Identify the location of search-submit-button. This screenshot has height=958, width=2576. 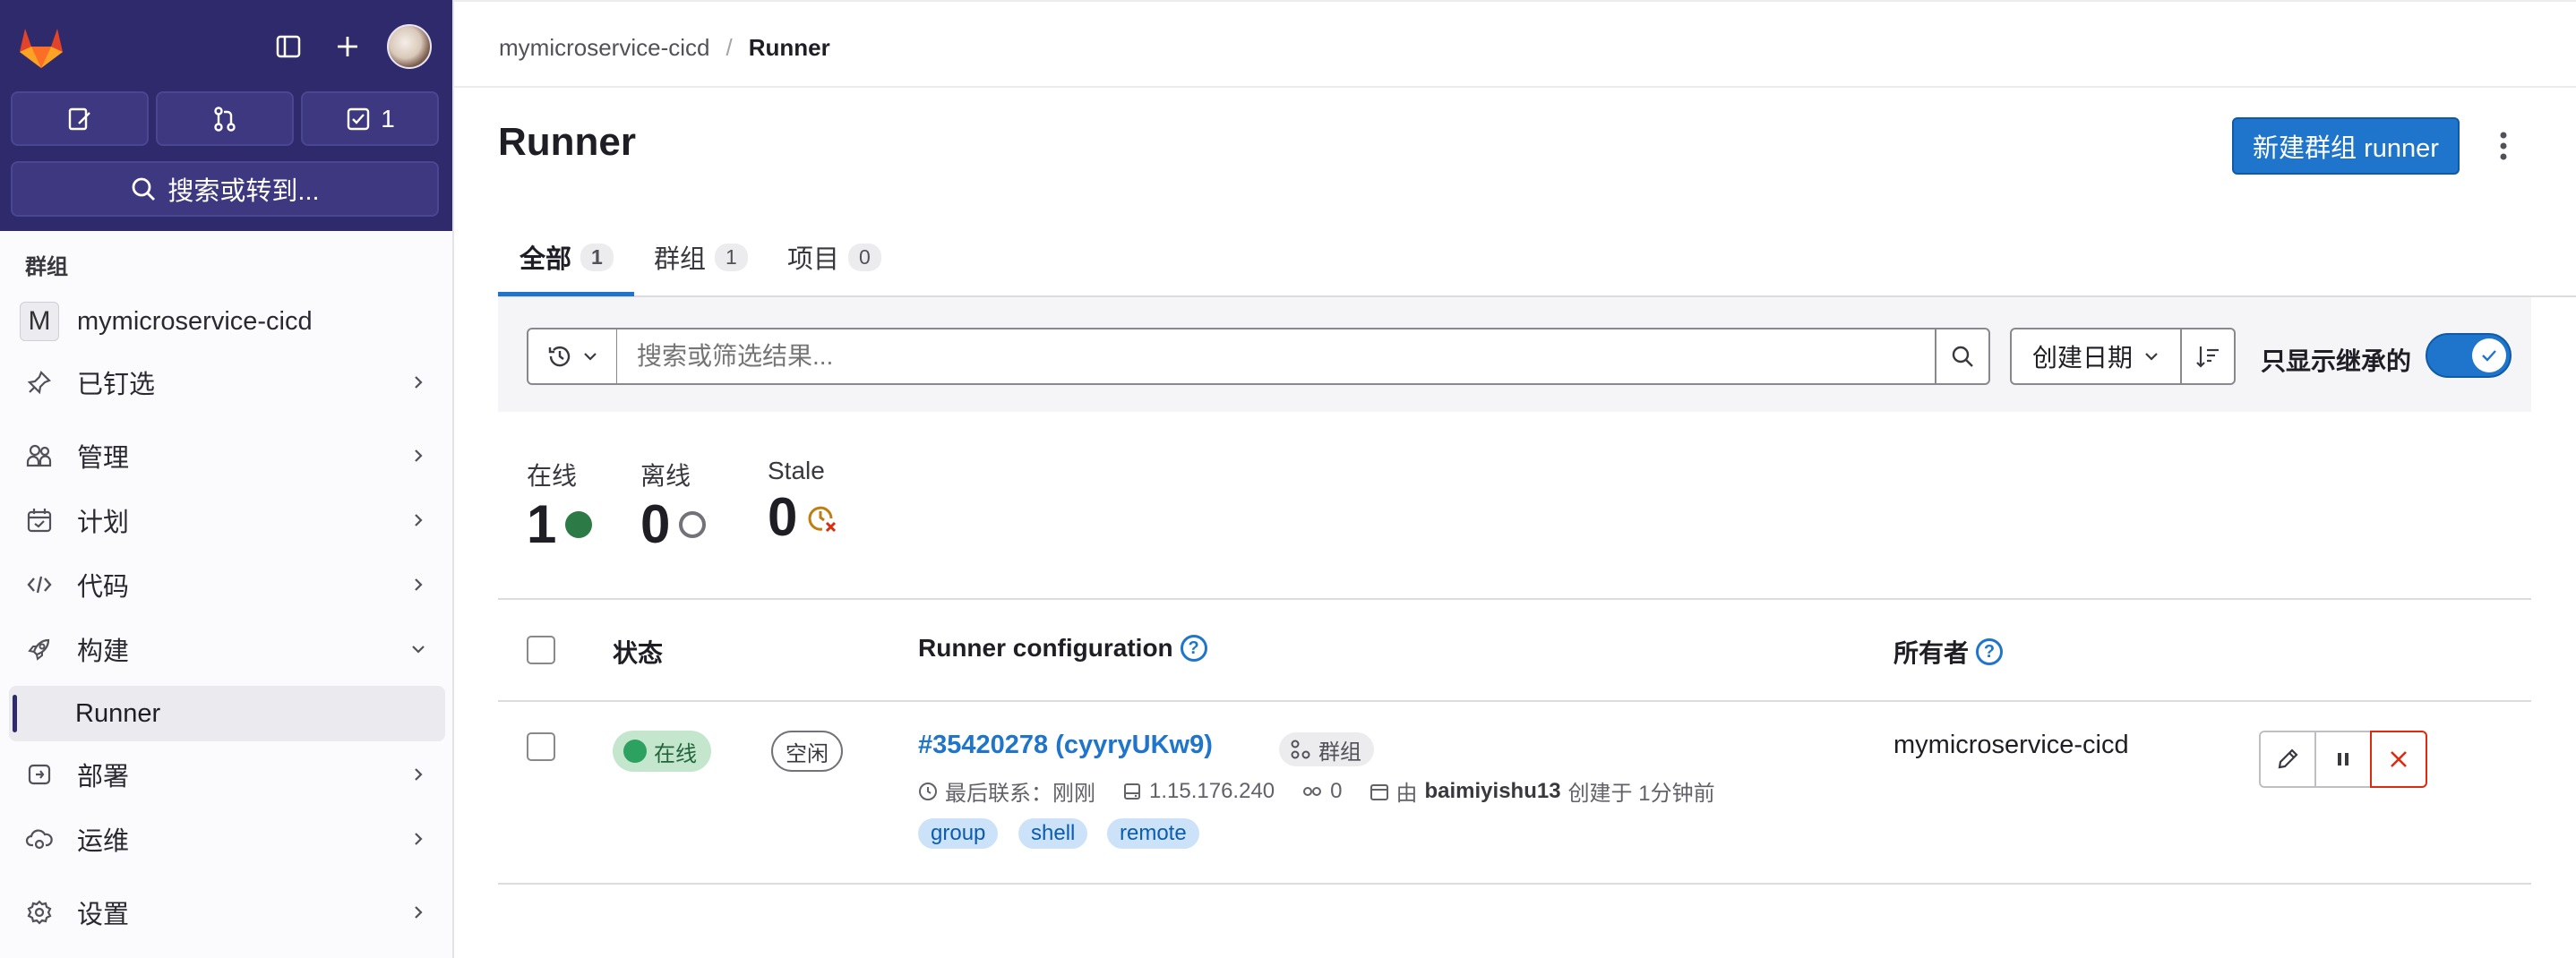
(1962, 356).